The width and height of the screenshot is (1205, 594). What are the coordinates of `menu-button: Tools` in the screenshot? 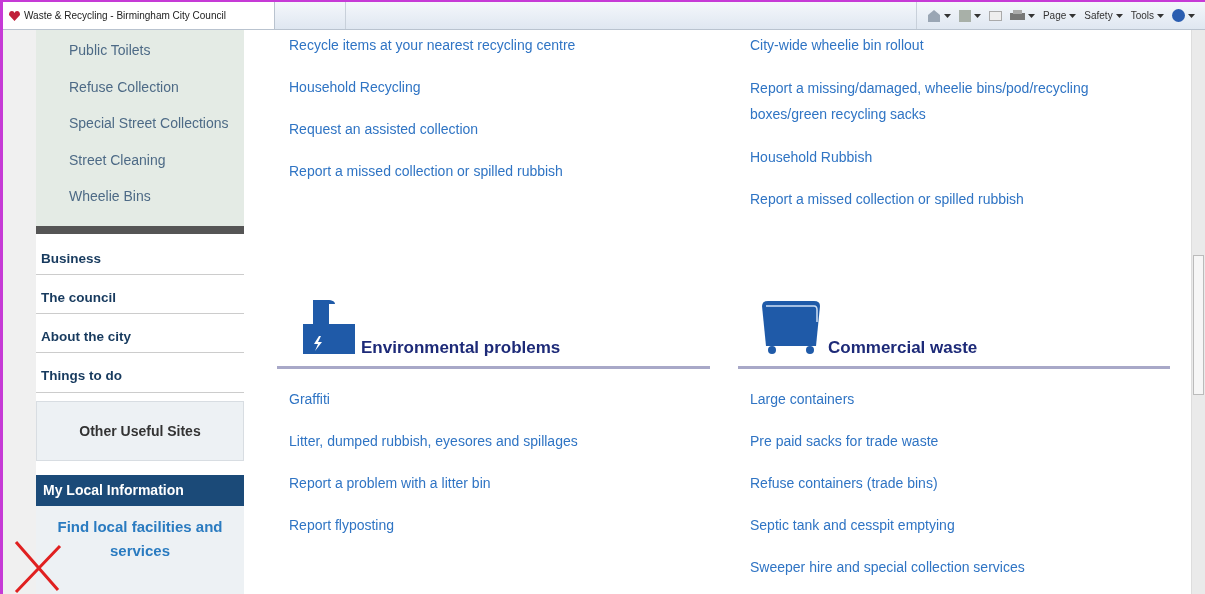 It's located at (1147, 15).